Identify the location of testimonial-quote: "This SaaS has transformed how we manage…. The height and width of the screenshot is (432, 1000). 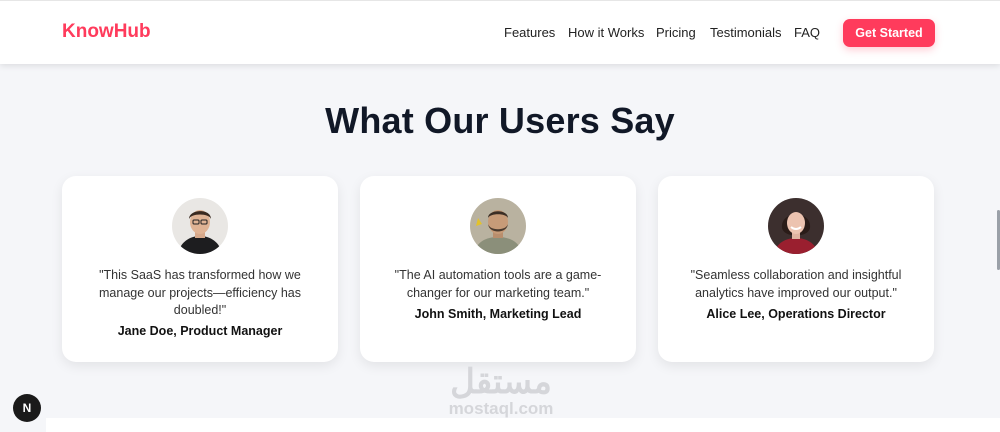
(200, 292).